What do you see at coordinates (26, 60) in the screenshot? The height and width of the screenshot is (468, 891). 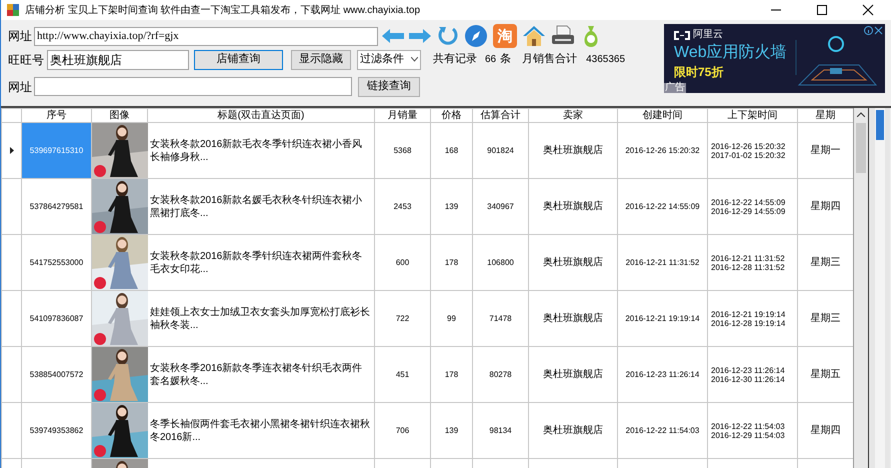 I see `wangwang-label: 旺旺号` at bounding box center [26, 60].